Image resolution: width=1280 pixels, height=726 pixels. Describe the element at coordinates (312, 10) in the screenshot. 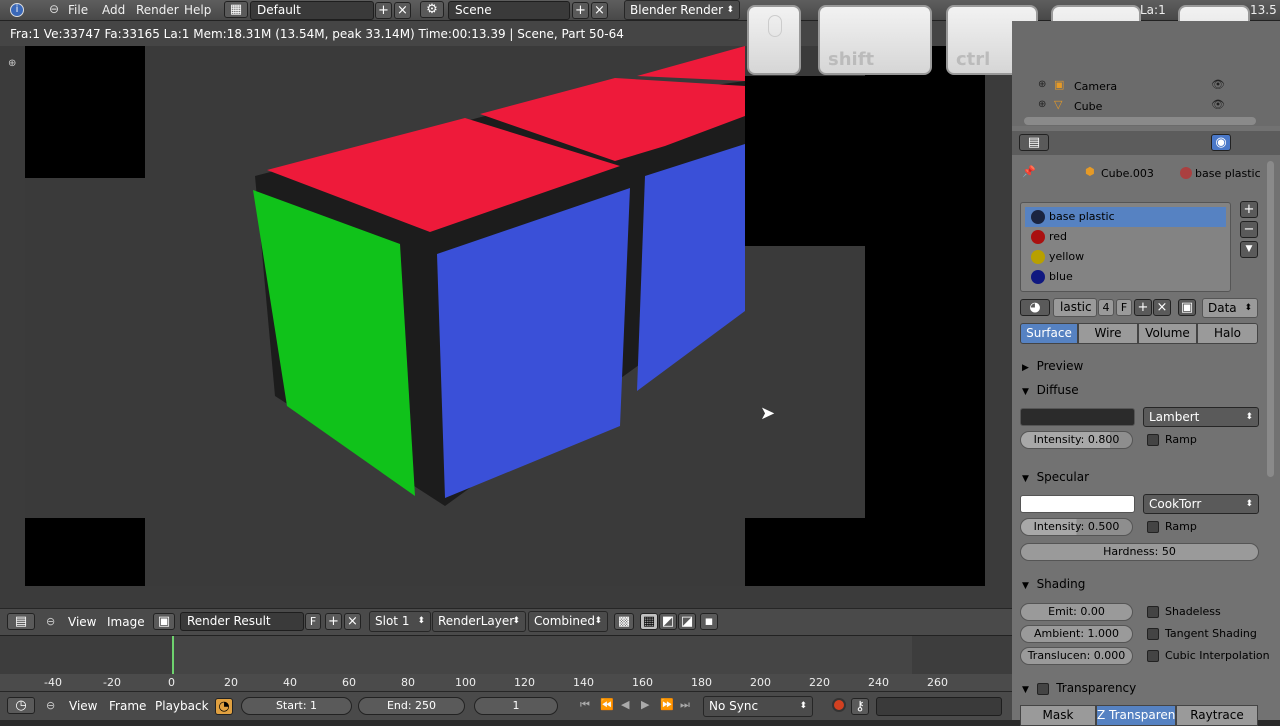

I see `screen-layout-field: Default` at that location.